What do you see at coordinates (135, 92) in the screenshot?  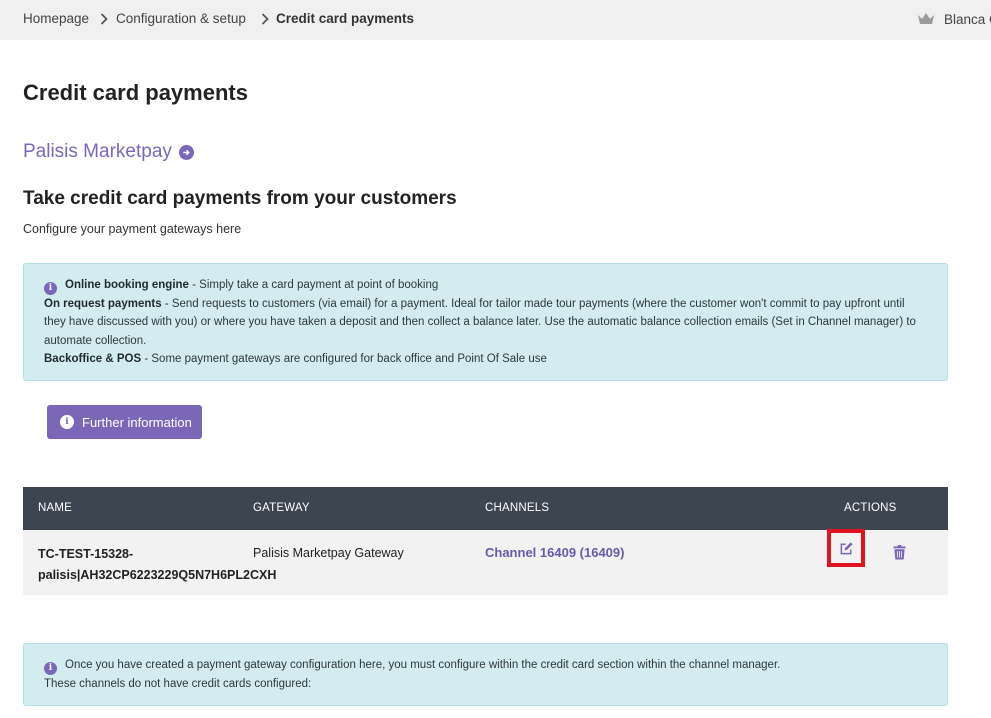 I see `page-title: Credit card payments` at bounding box center [135, 92].